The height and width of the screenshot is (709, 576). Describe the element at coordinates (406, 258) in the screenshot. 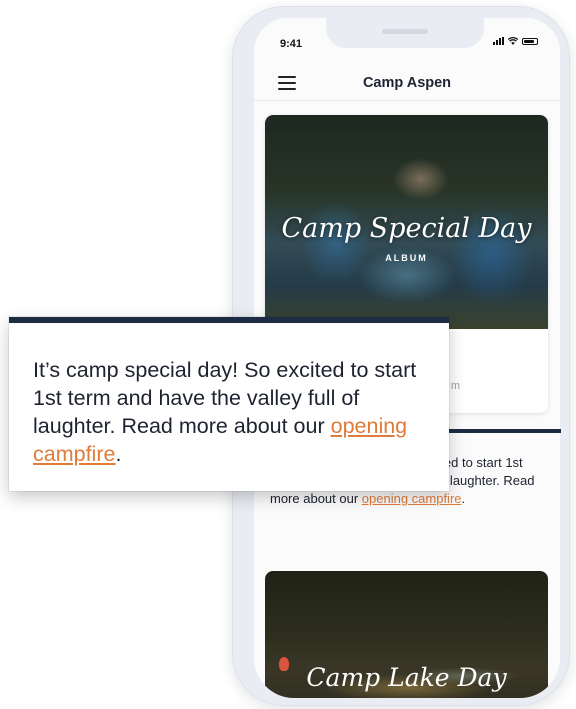

I see `album-label: ALBUM` at that location.